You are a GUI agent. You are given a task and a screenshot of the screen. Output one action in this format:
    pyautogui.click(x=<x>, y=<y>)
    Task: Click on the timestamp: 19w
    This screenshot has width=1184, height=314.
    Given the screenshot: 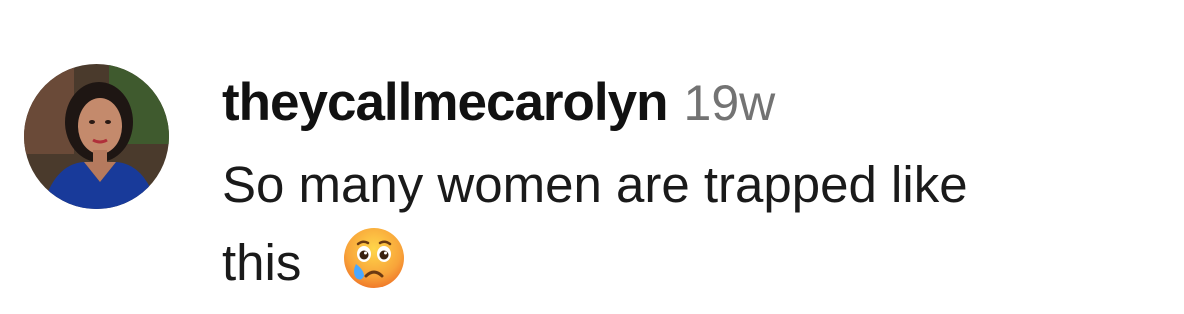 What is the action you would take?
    pyautogui.click(x=730, y=103)
    